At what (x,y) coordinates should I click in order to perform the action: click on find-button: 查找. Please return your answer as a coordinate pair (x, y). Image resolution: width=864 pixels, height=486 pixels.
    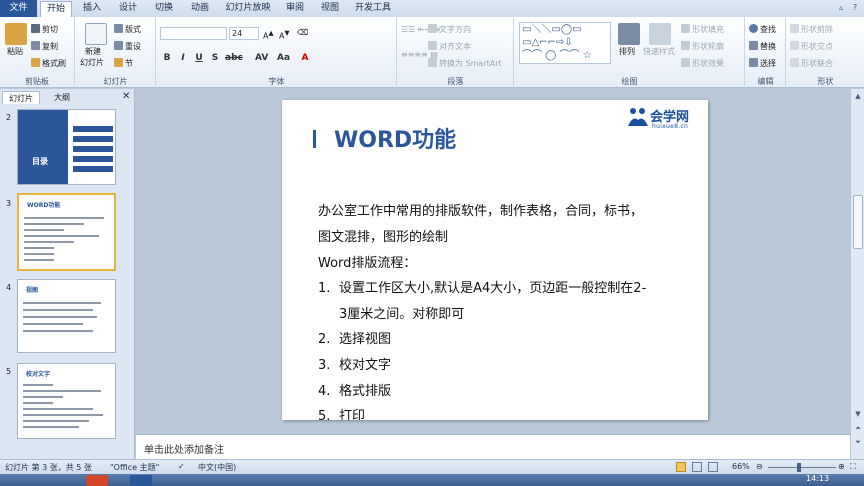
    Looking at the image, I should click on (762, 29).